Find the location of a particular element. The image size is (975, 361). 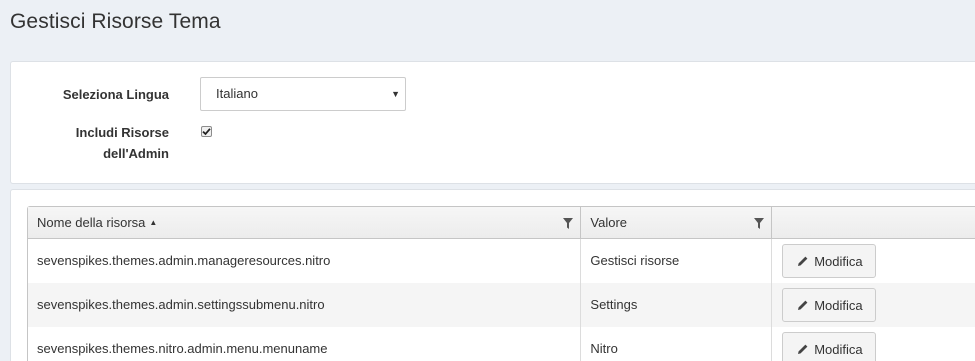

column-header-name: Nome della risorsa ▲ is located at coordinates (305, 223).